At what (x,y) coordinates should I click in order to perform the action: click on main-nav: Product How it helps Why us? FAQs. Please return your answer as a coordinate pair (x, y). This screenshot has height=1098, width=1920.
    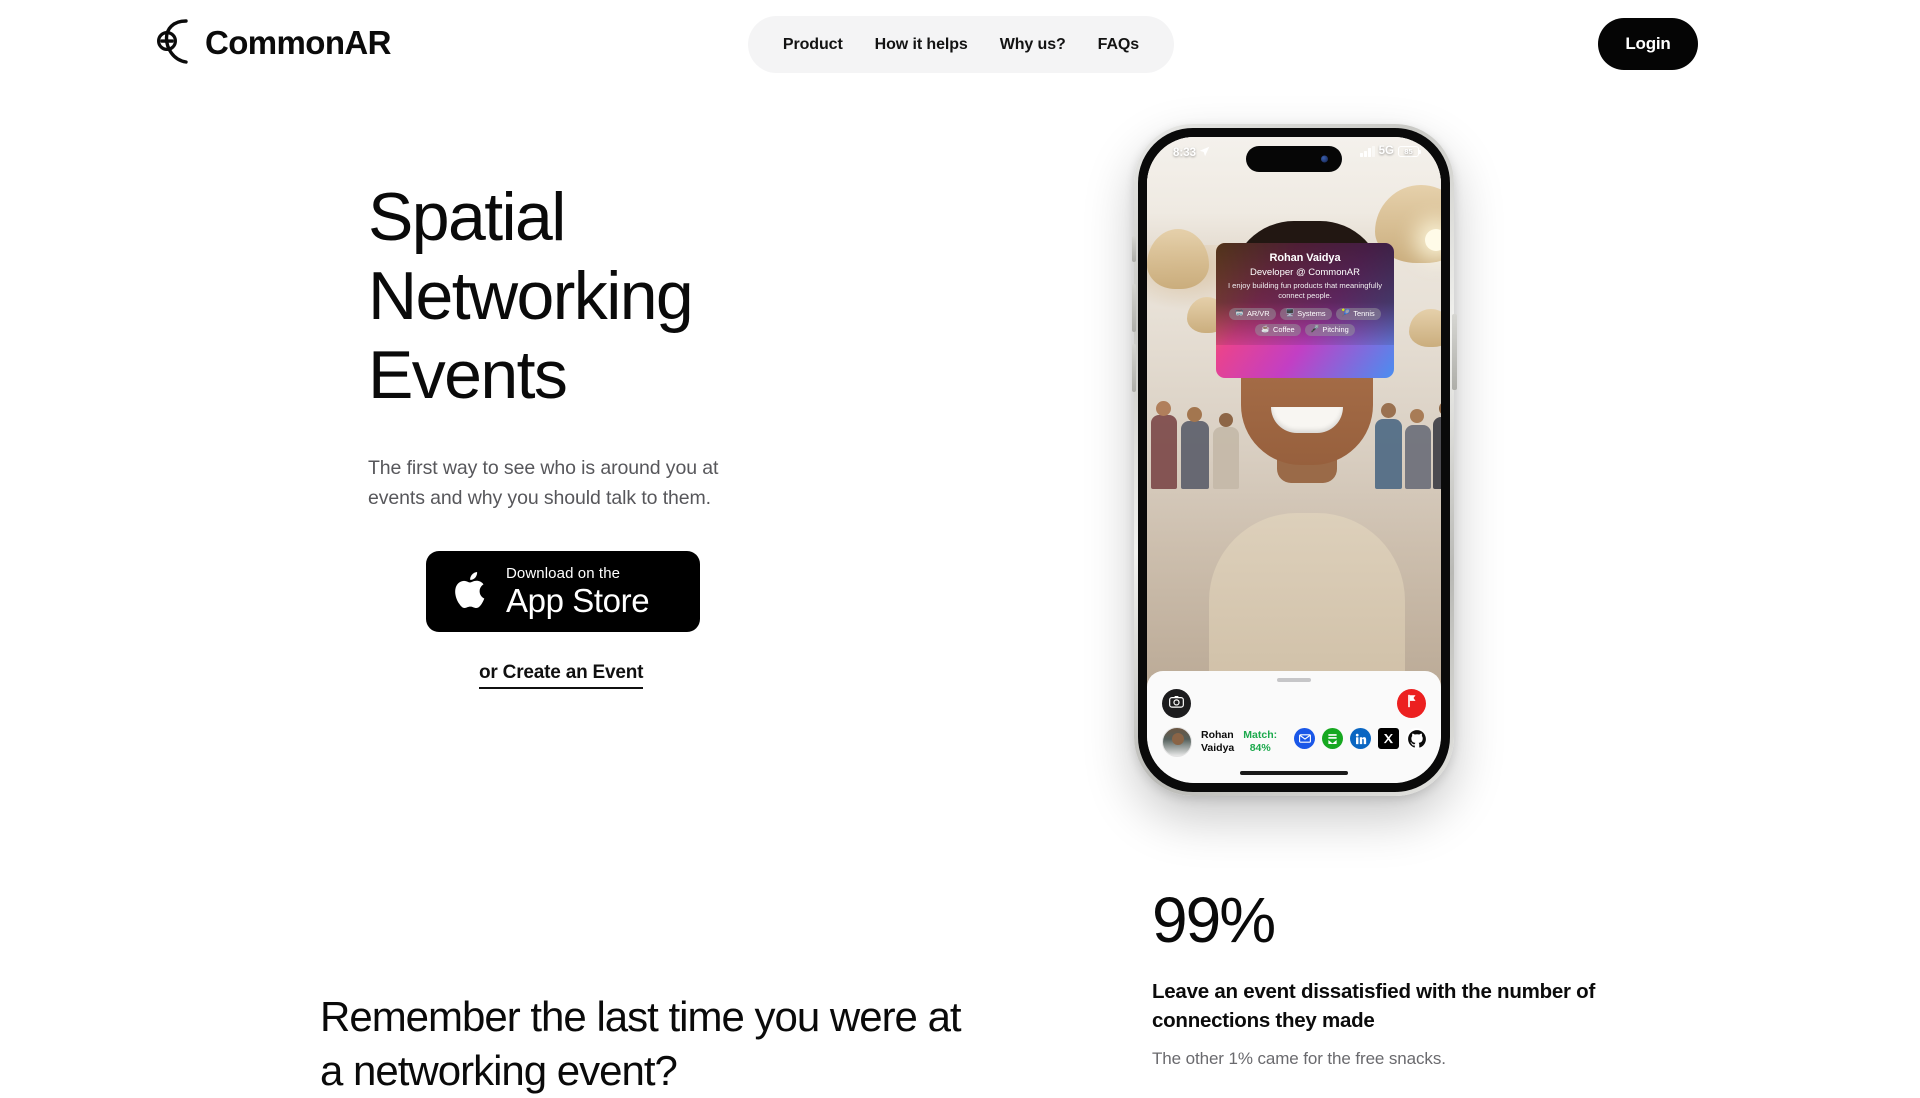
    Looking at the image, I should click on (961, 44).